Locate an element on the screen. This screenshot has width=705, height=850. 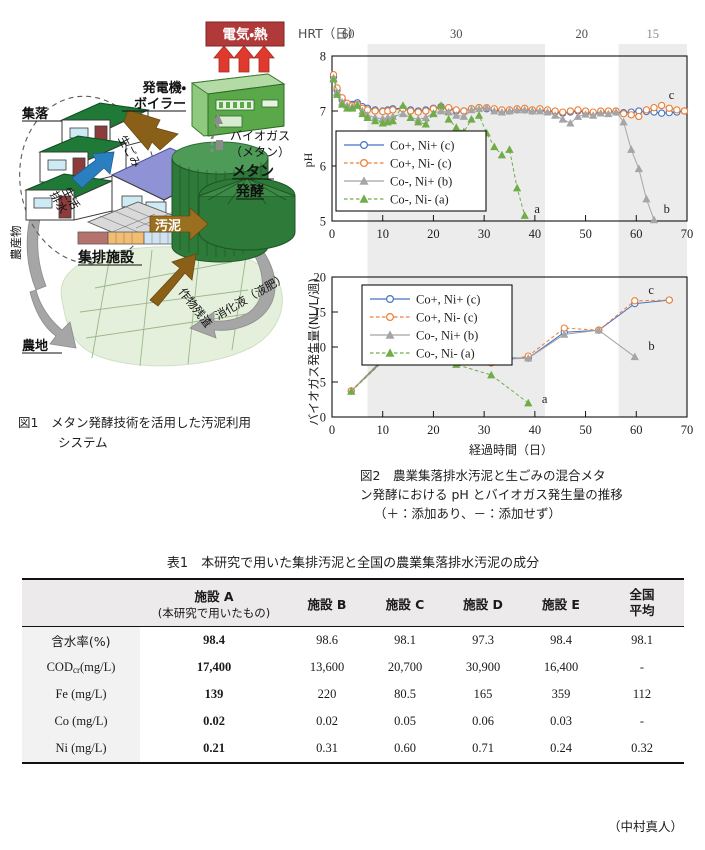
legend-label-1: Co+, Ni- (c) is located at coordinates (421, 164).